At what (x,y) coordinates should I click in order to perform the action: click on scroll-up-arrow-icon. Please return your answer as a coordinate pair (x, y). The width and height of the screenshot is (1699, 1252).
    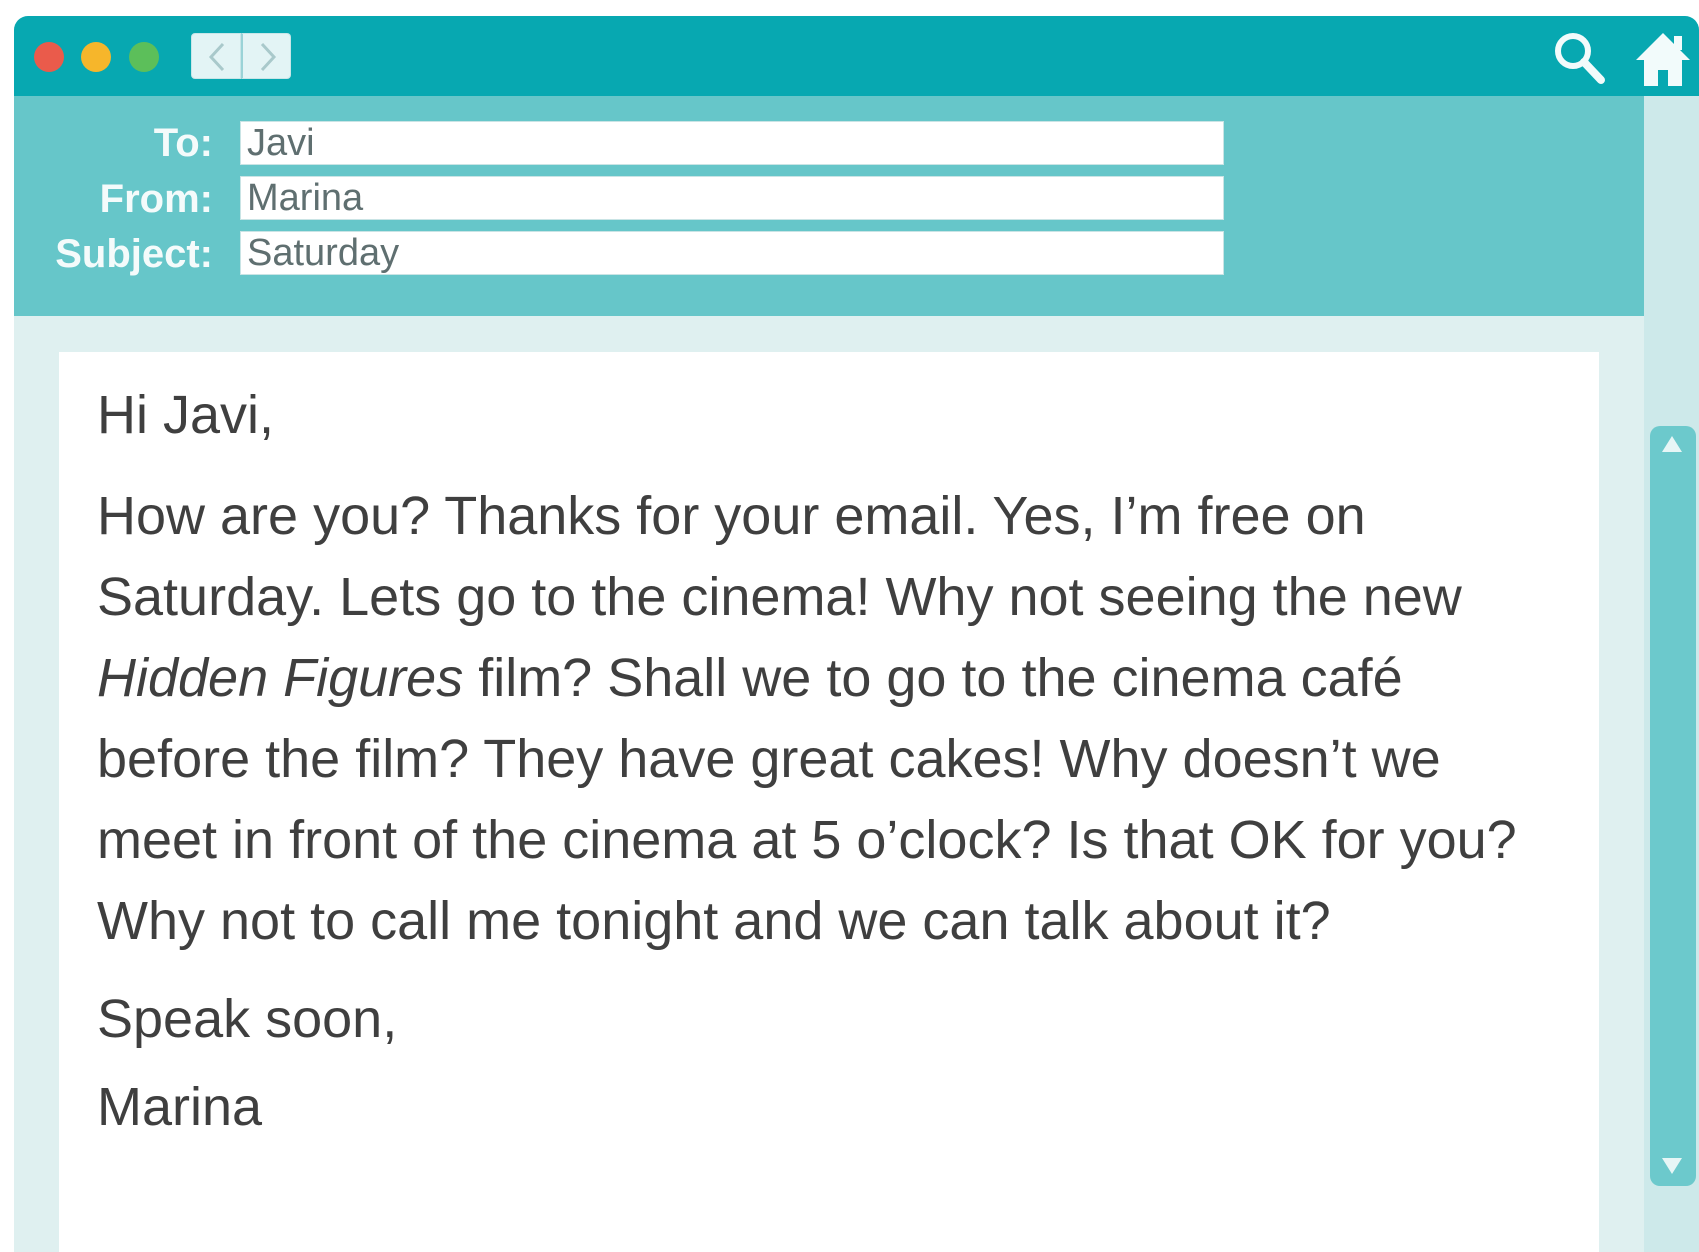
    Looking at the image, I should click on (1672, 444).